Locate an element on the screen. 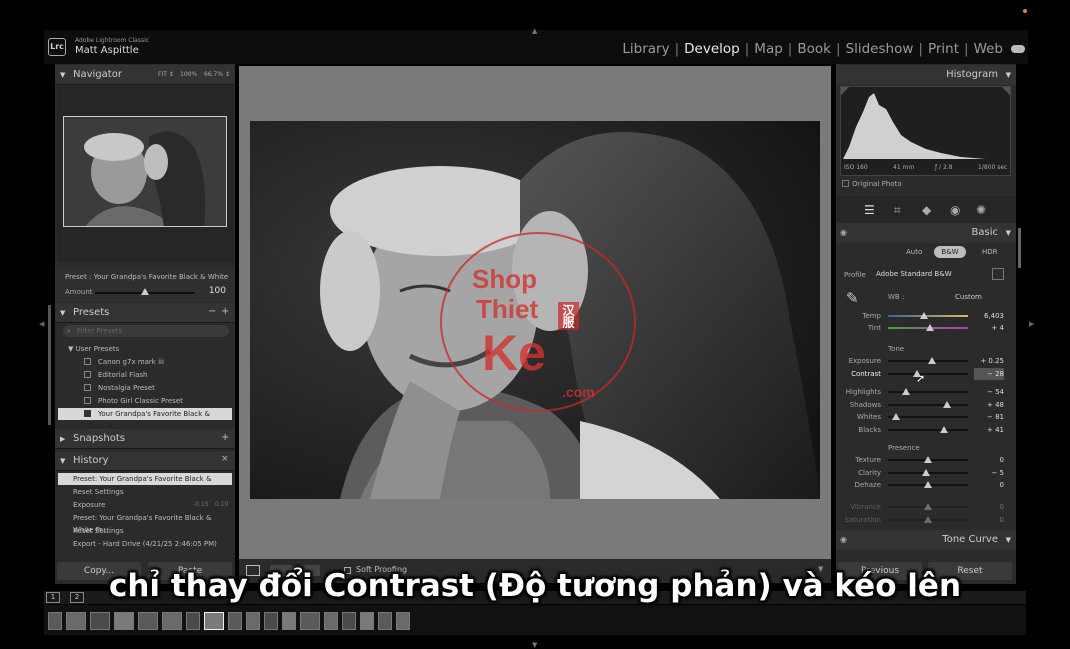 Image resolution: width=1070 pixels, height=649 pixels. preset-item: Photo Girl Classic Preset is located at coordinates (145, 401).